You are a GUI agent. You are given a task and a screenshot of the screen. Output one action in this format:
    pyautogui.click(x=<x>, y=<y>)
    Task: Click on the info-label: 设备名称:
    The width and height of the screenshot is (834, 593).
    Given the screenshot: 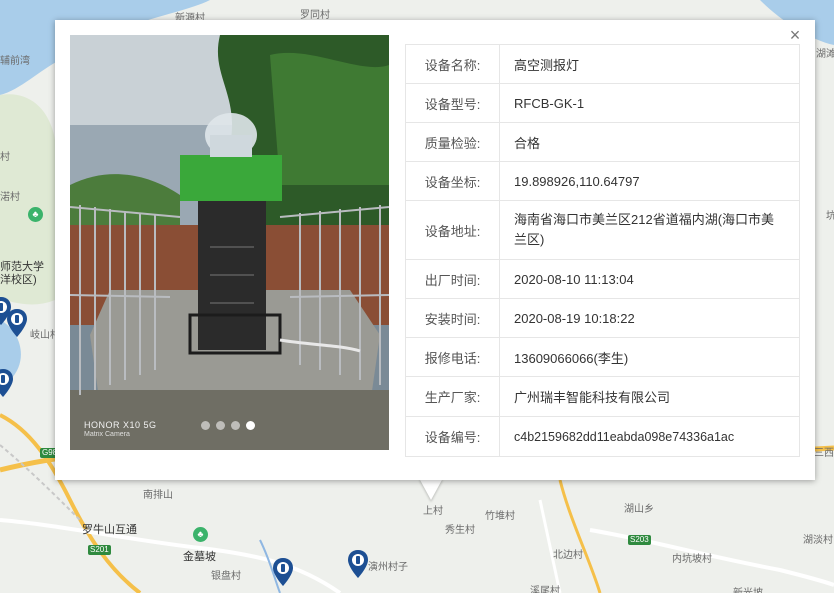 What is the action you would take?
    pyautogui.click(x=452, y=64)
    